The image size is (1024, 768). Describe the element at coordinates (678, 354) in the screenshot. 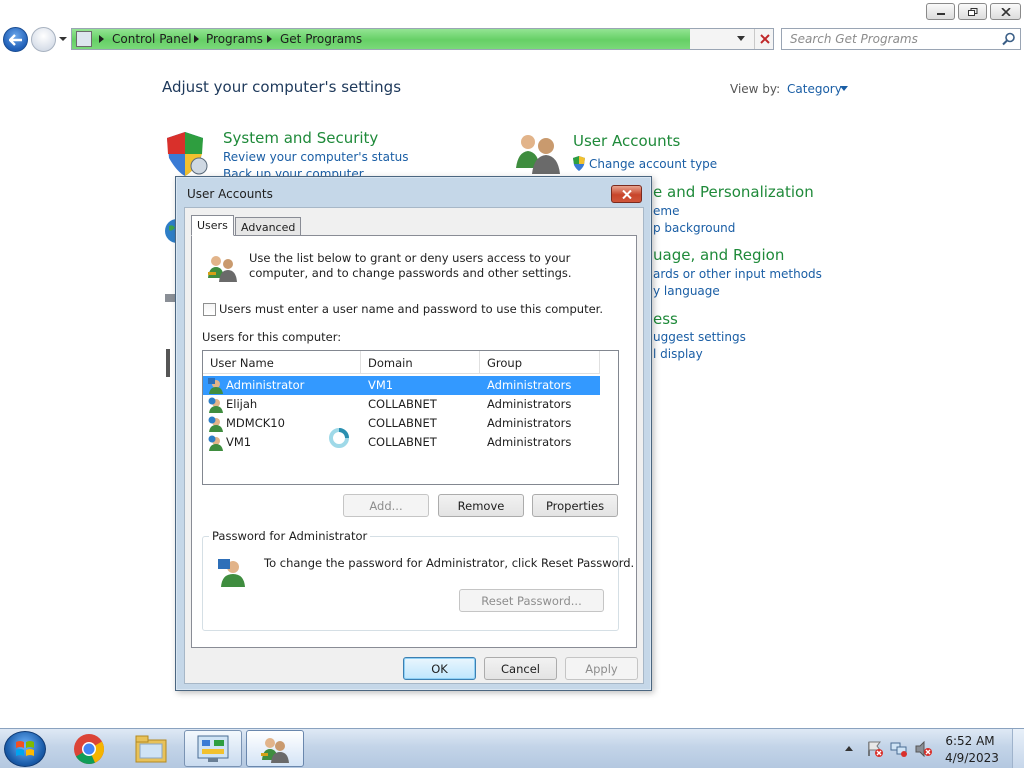

I see `link-optimize-display: l display` at that location.